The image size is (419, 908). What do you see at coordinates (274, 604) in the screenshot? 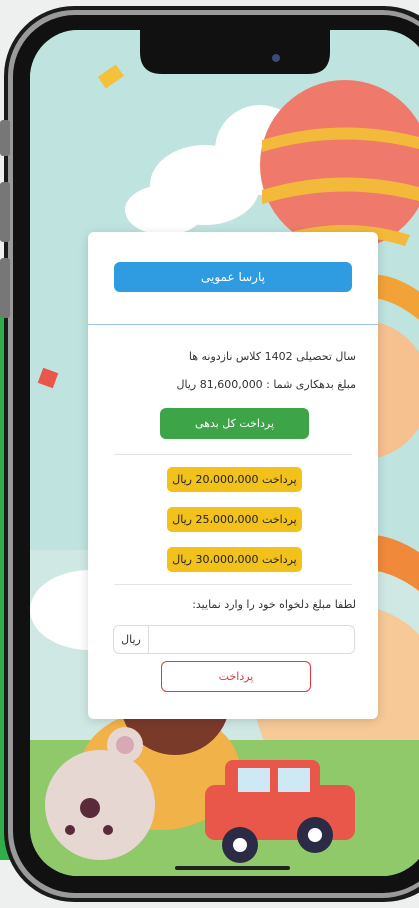
I see `custom-amount-prompt: لطفا مبلغ دلخواه خود را وارد نمایید:` at bounding box center [274, 604].